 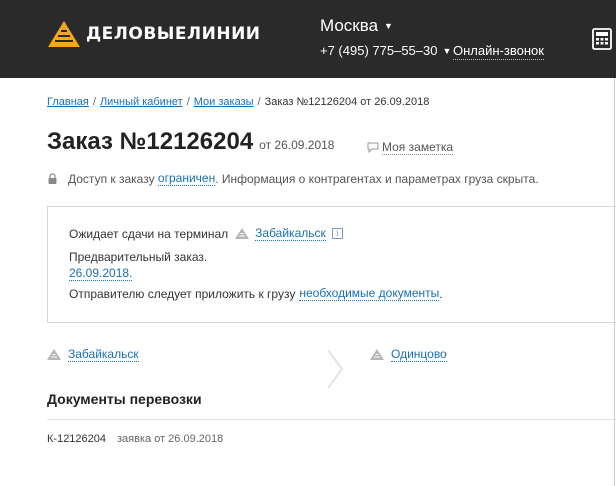 What do you see at coordinates (441, 293) in the screenshot?
I see `documents-notice-suffix: .` at bounding box center [441, 293].